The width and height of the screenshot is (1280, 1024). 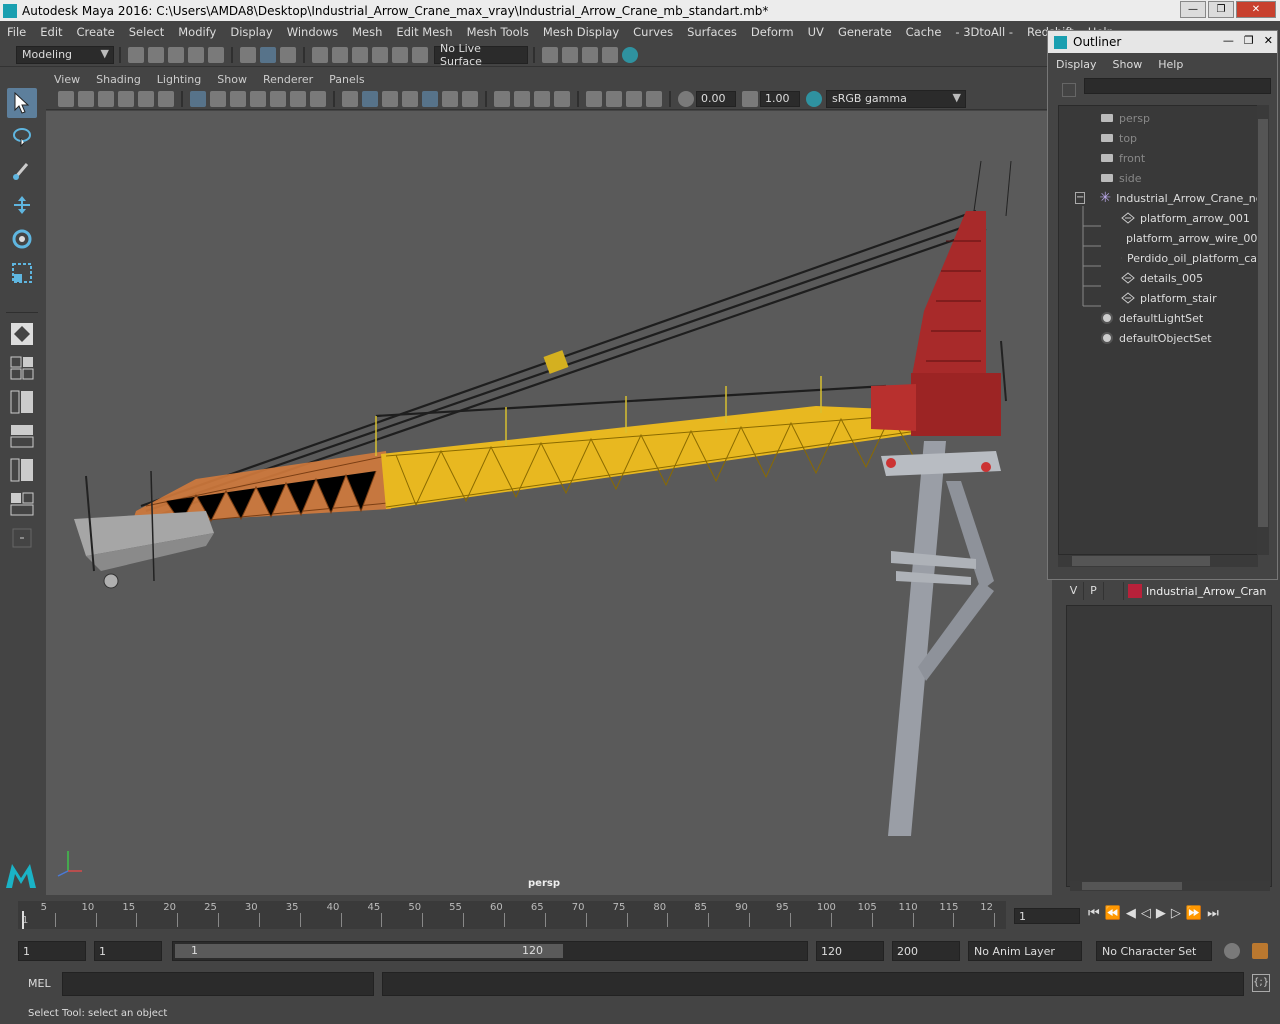 I want to click on close-button: ✕, so click(x=1256, y=9).